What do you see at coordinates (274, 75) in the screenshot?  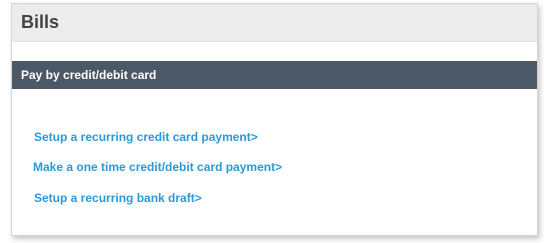 I see `section-header-bar: Pay by credit/debit card` at bounding box center [274, 75].